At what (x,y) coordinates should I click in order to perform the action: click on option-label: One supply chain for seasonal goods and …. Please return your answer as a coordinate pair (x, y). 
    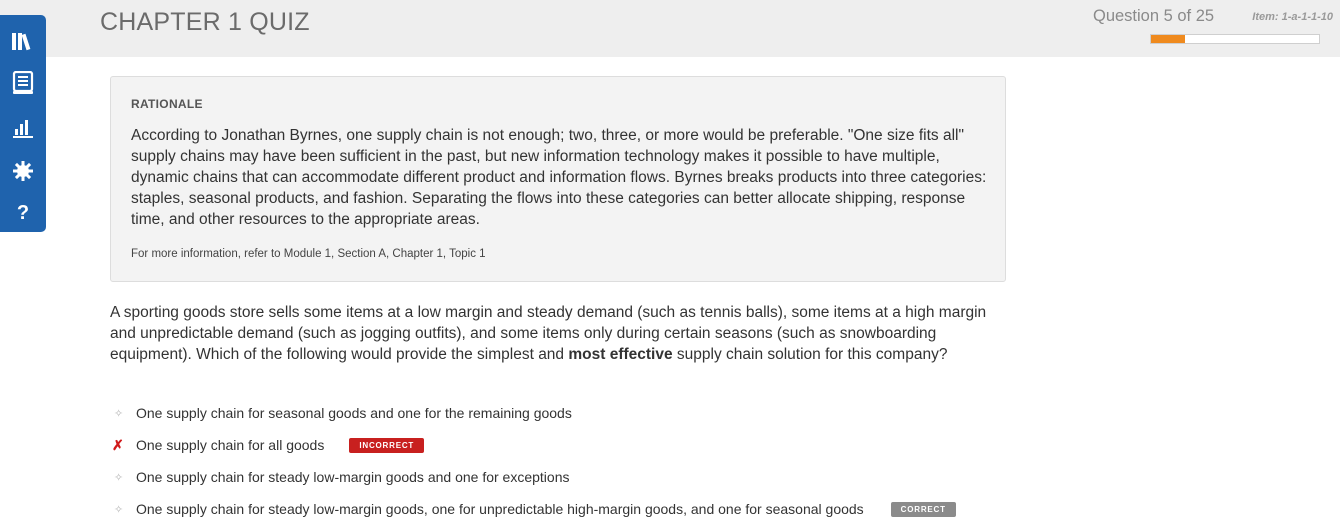
    Looking at the image, I should click on (354, 413).